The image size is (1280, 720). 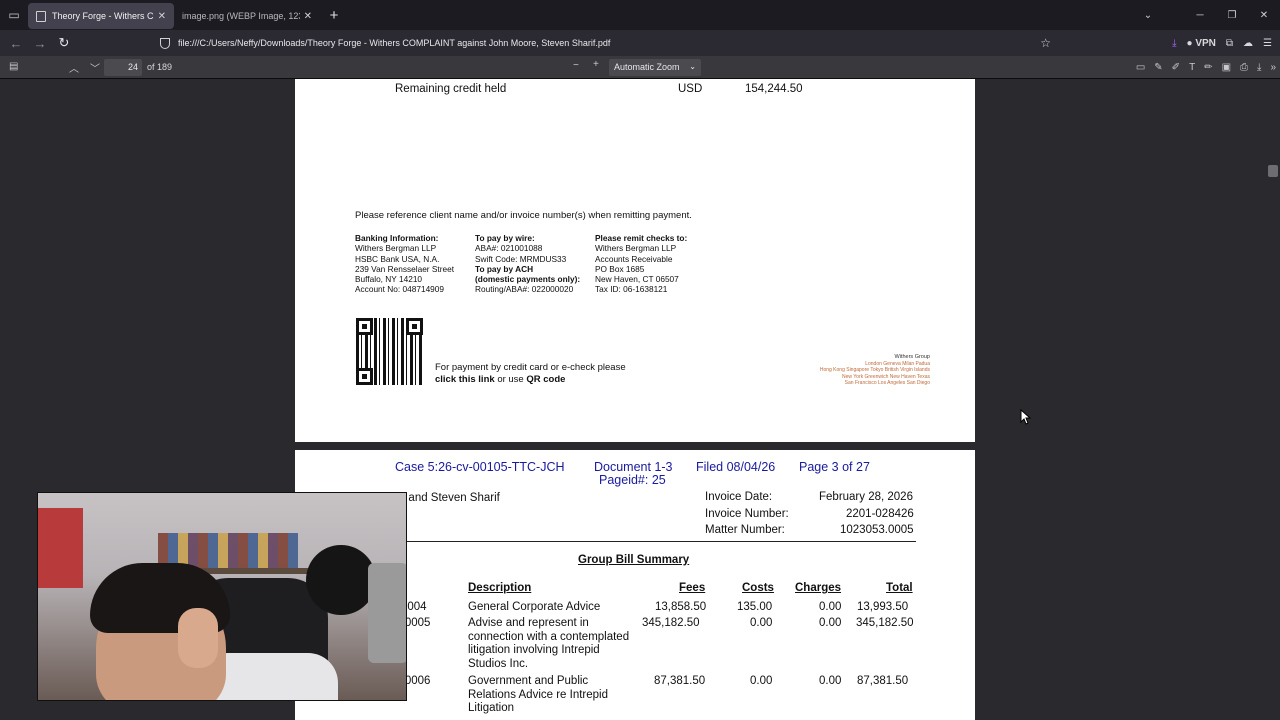 I want to click on zoom-select: Automatic Zoom ⌄, so click(x=655, y=67).